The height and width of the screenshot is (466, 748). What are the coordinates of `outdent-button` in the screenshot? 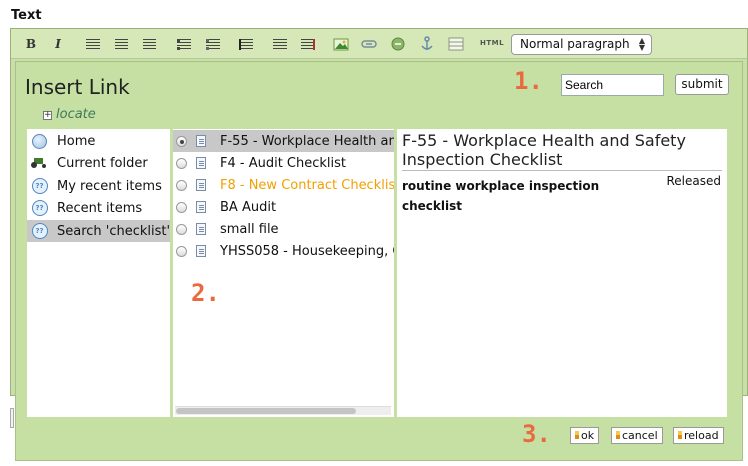 It's located at (246, 44).